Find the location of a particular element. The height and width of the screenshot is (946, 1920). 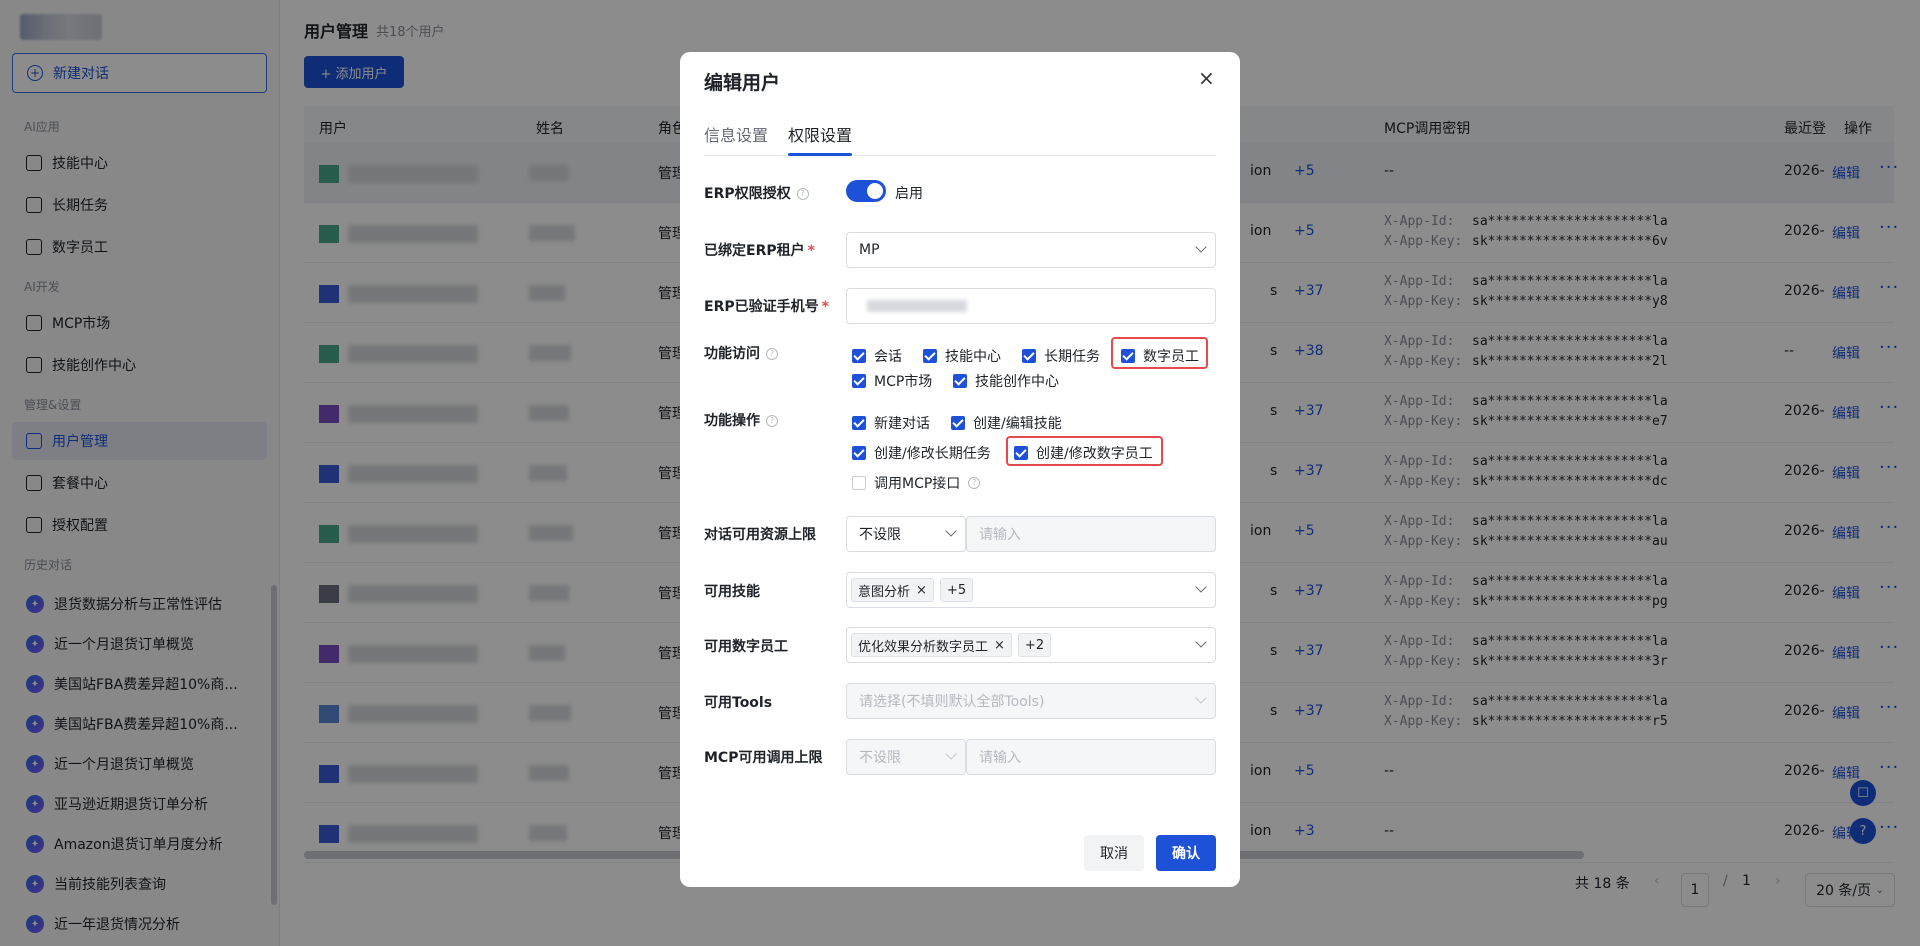

checkbox-session: 会话 is located at coordinates (877, 356).